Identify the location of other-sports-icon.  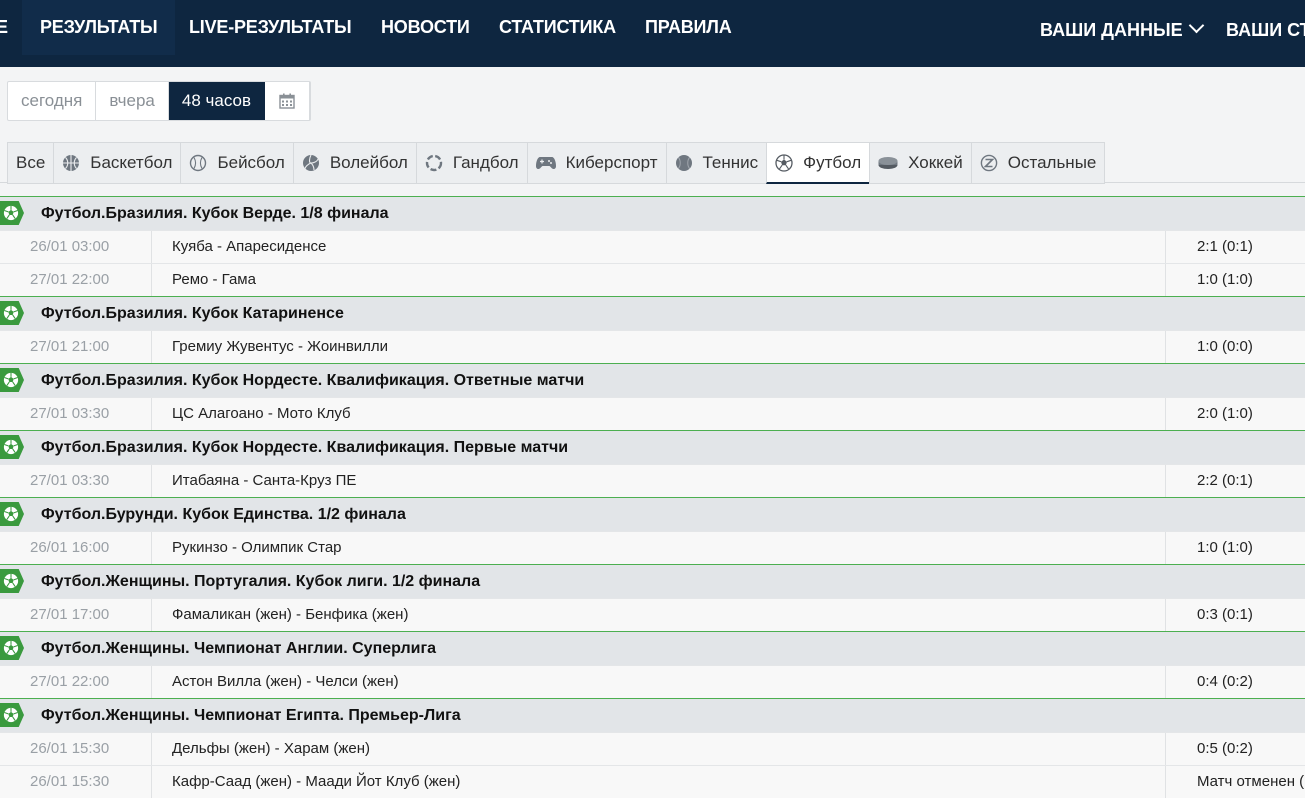
(989, 163).